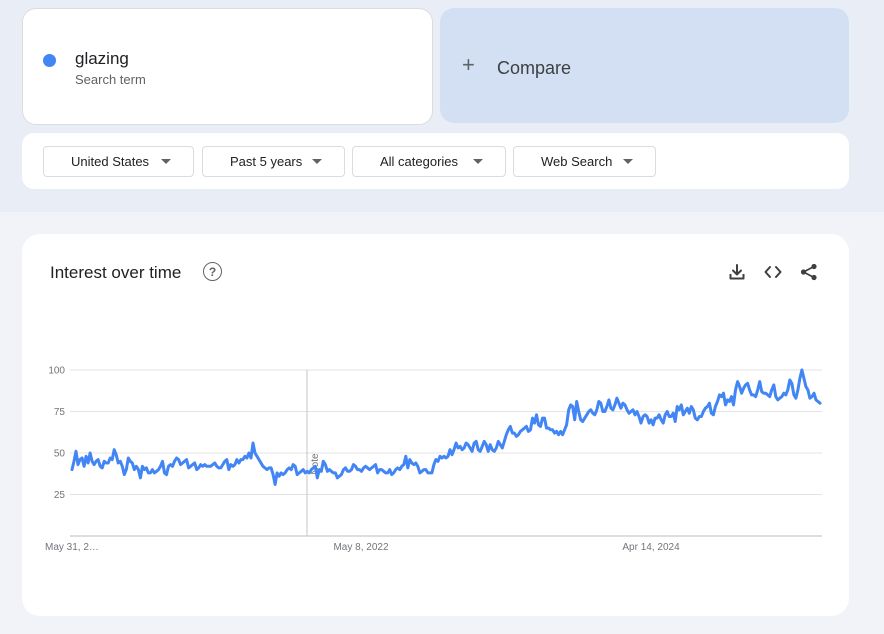  Describe the element at coordinates (102, 59) in the screenshot. I see `search-term-name: glazing` at that location.